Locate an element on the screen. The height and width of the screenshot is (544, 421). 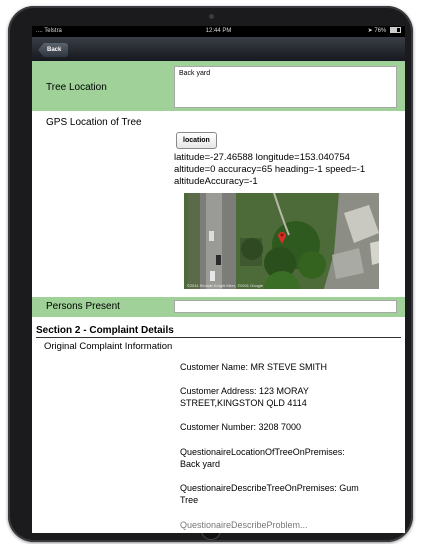
camera-dot is located at coordinates (211, 16).